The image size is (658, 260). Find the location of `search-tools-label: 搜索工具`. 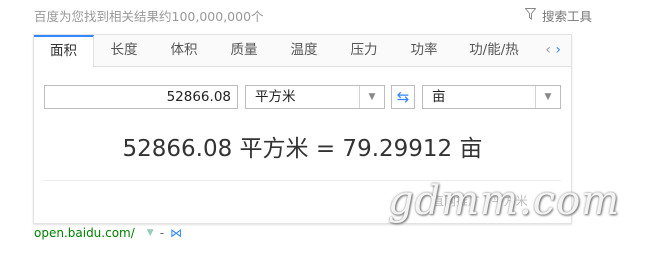

search-tools-label: 搜索工具 is located at coordinates (566, 16).